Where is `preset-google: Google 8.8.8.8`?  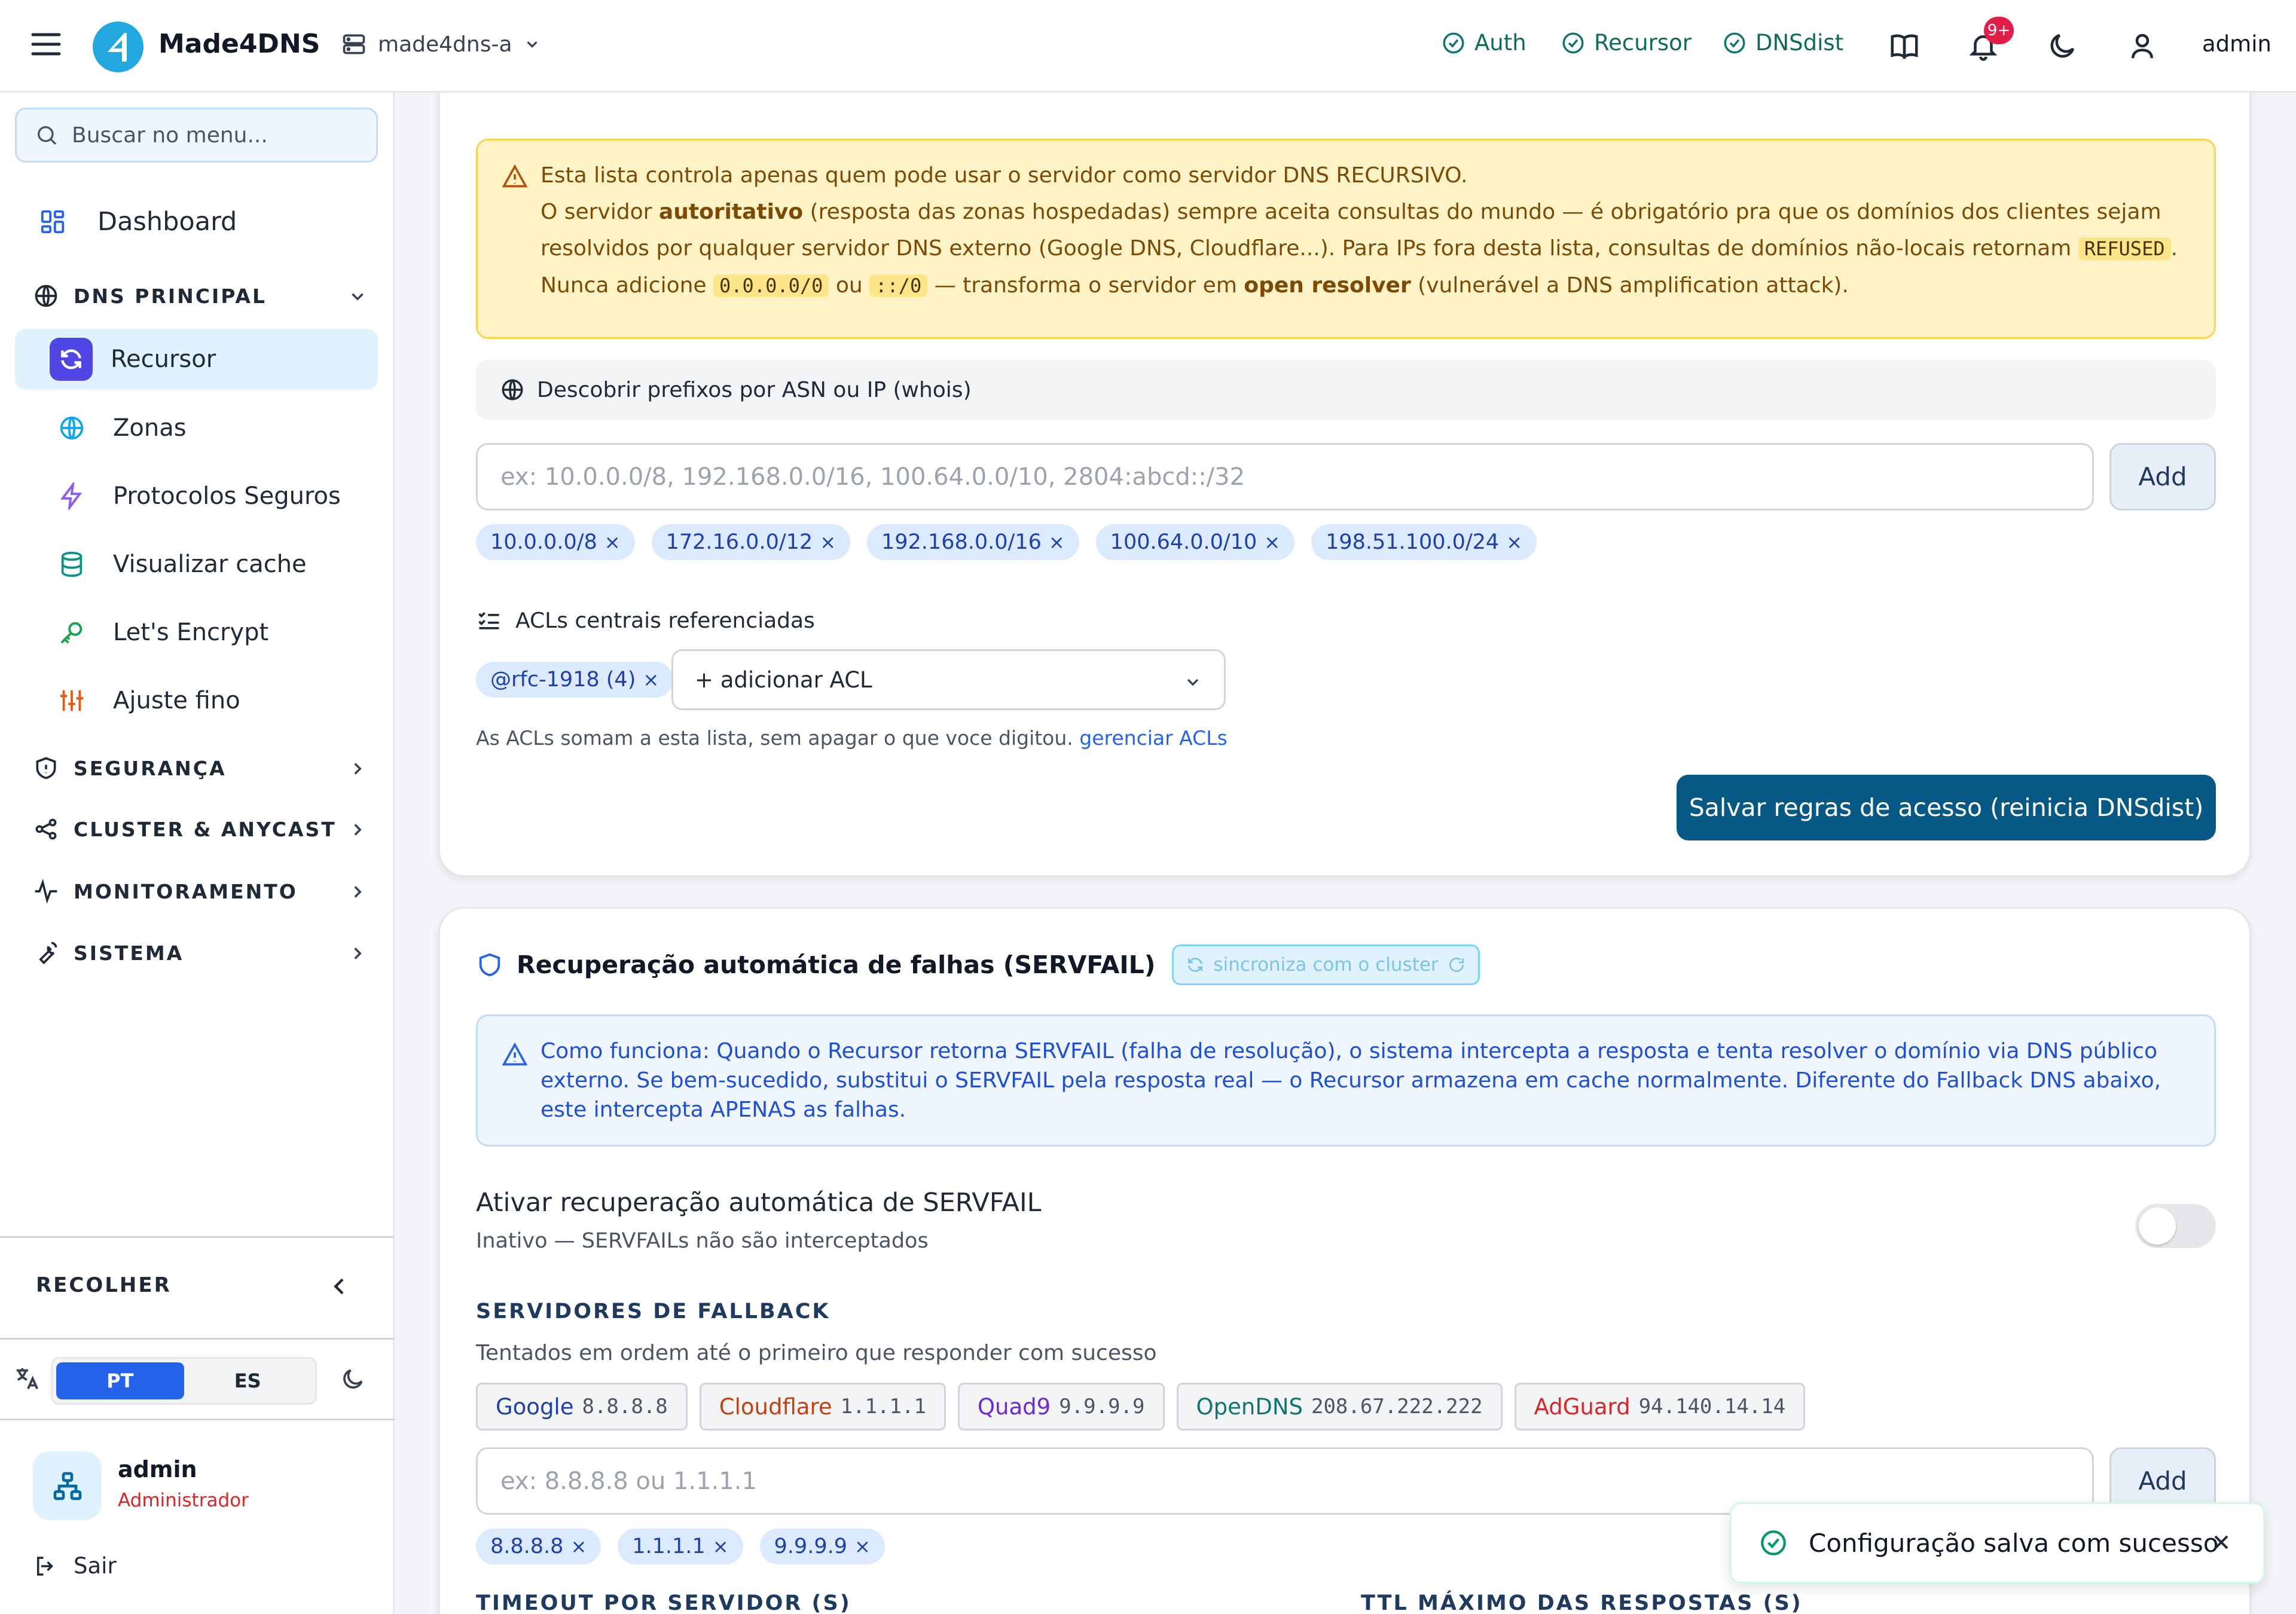
preset-google: Google 8.8.8.8 is located at coordinates (582, 1406).